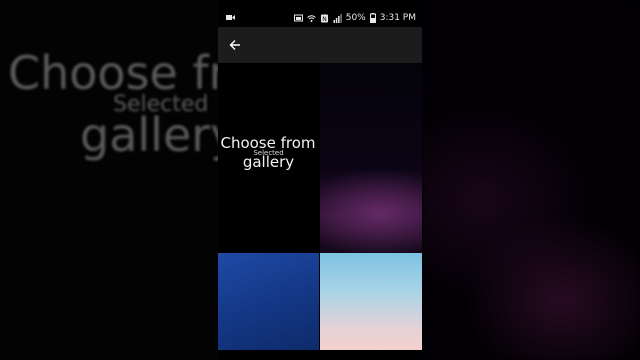 This screenshot has width=640, height=360. I want to click on wifi-icon, so click(311, 18).